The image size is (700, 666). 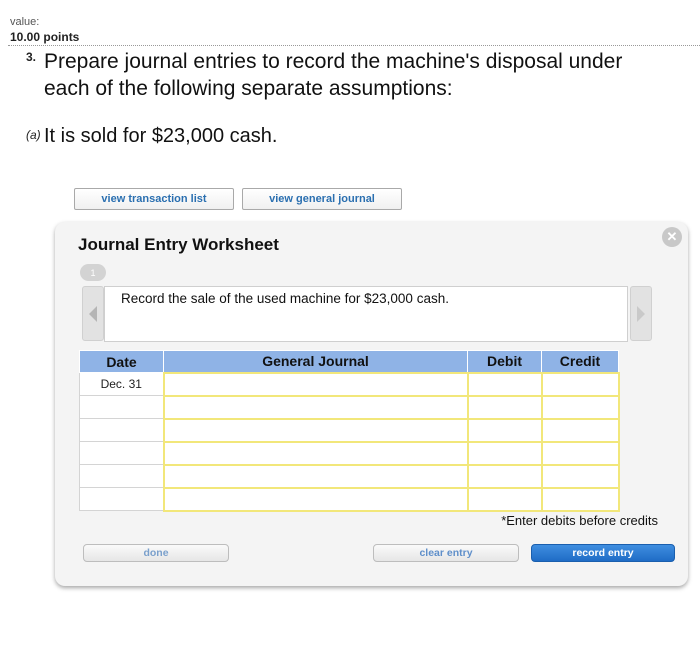 I want to click on next-arrow-button, so click(x=641, y=313).